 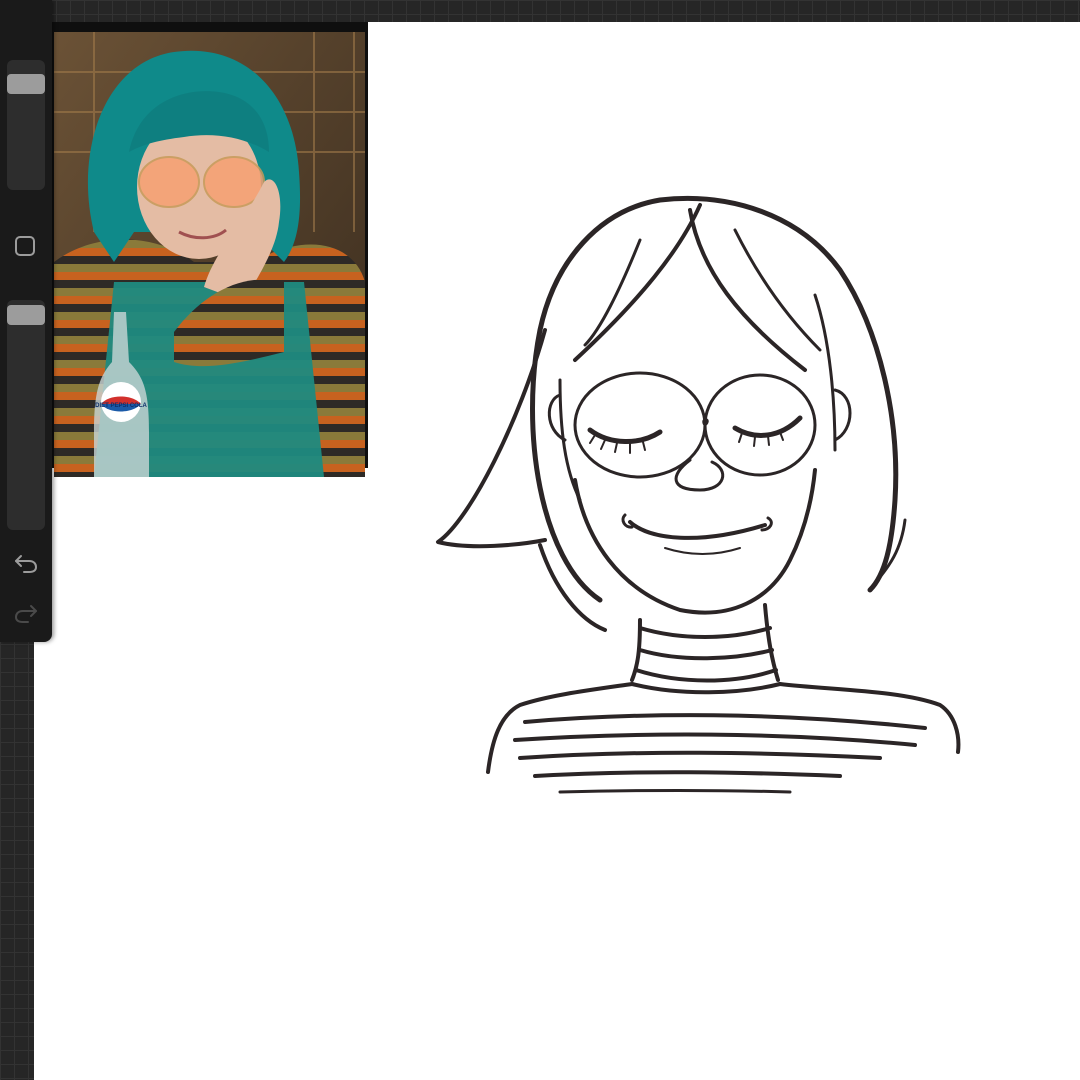 I want to click on redo-icon, so click(x=26, y=613).